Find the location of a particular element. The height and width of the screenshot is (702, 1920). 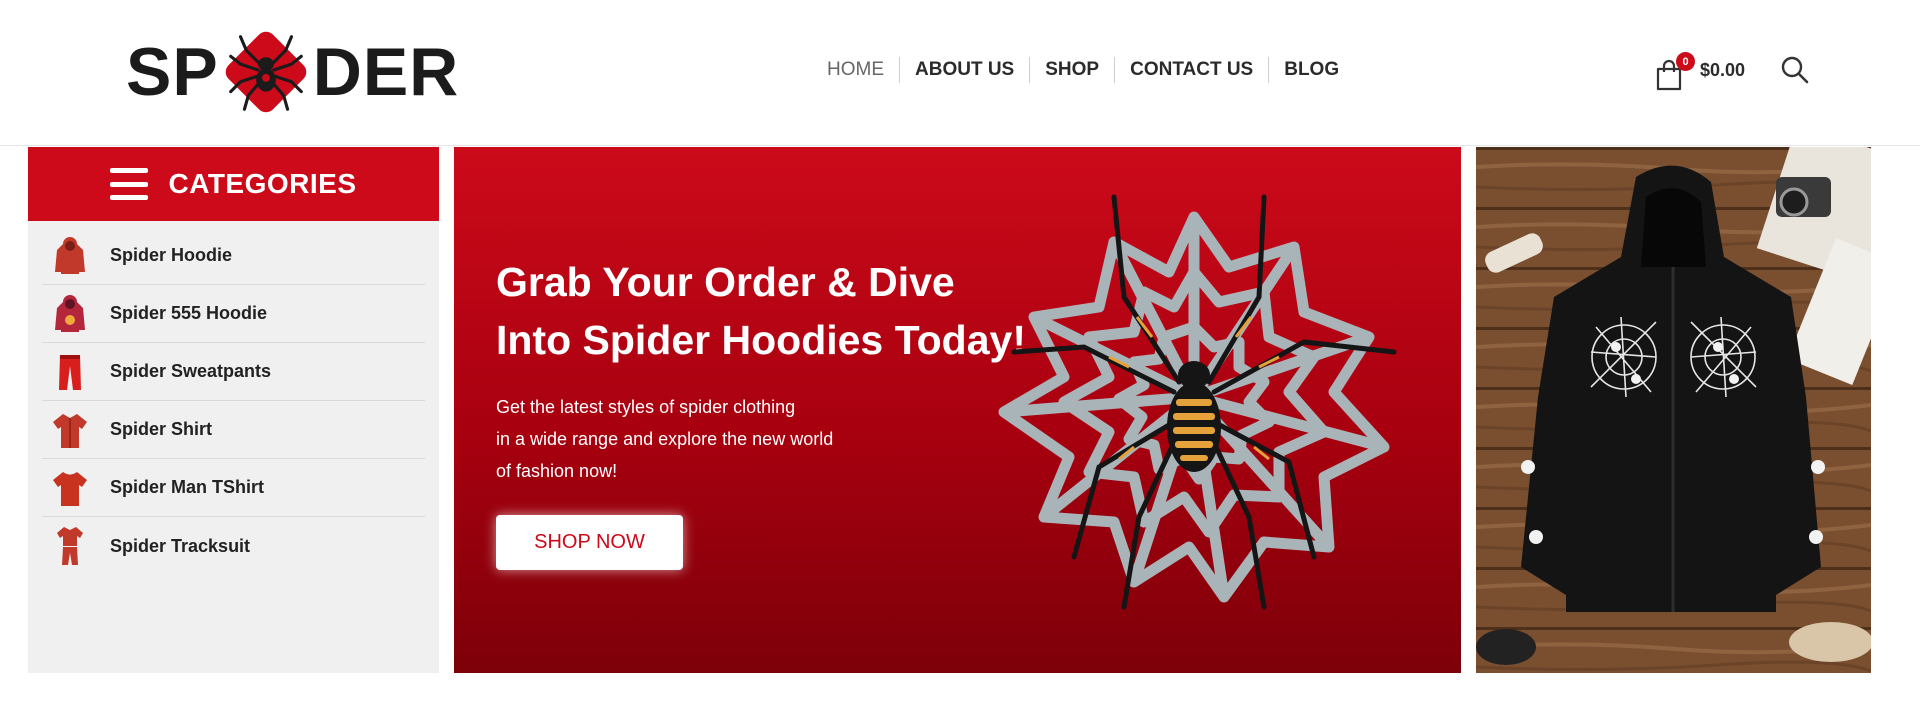

logo-text-right: DER is located at coordinates (386, 72).